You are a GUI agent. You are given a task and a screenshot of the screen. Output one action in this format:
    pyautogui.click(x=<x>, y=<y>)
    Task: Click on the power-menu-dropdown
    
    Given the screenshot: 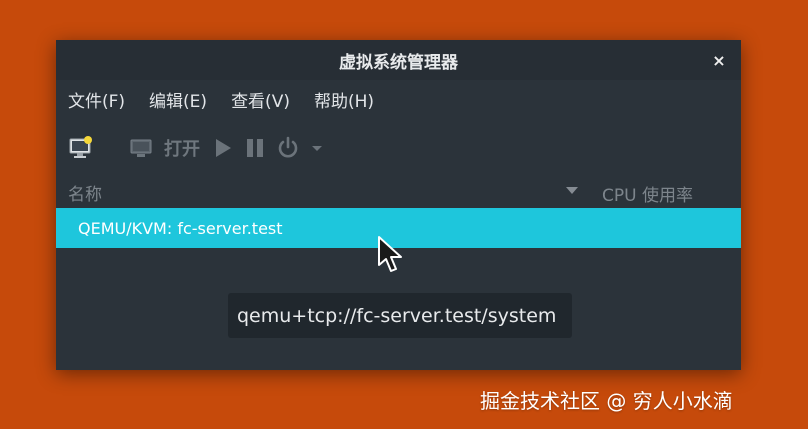 What is the action you would take?
    pyautogui.click(x=317, y=148)
    